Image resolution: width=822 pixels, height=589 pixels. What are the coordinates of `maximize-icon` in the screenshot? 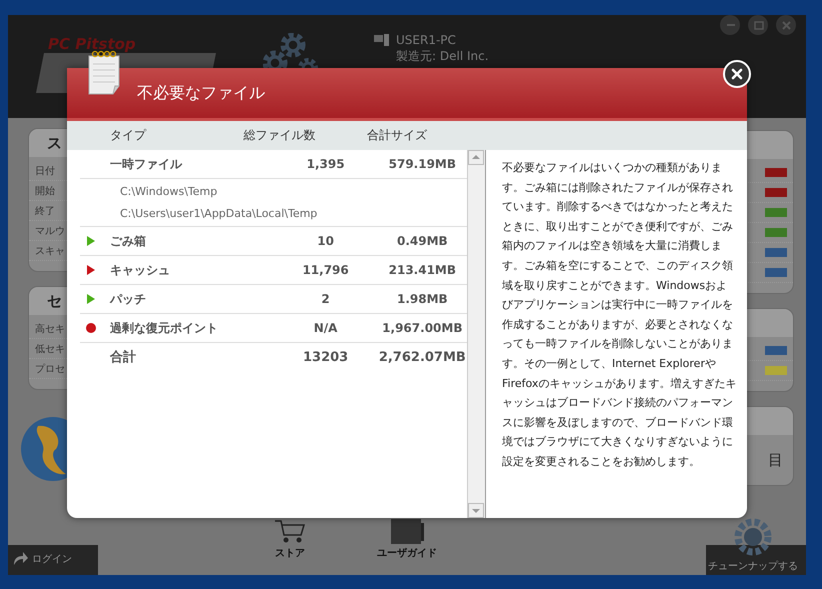 It's located at (758, 25).